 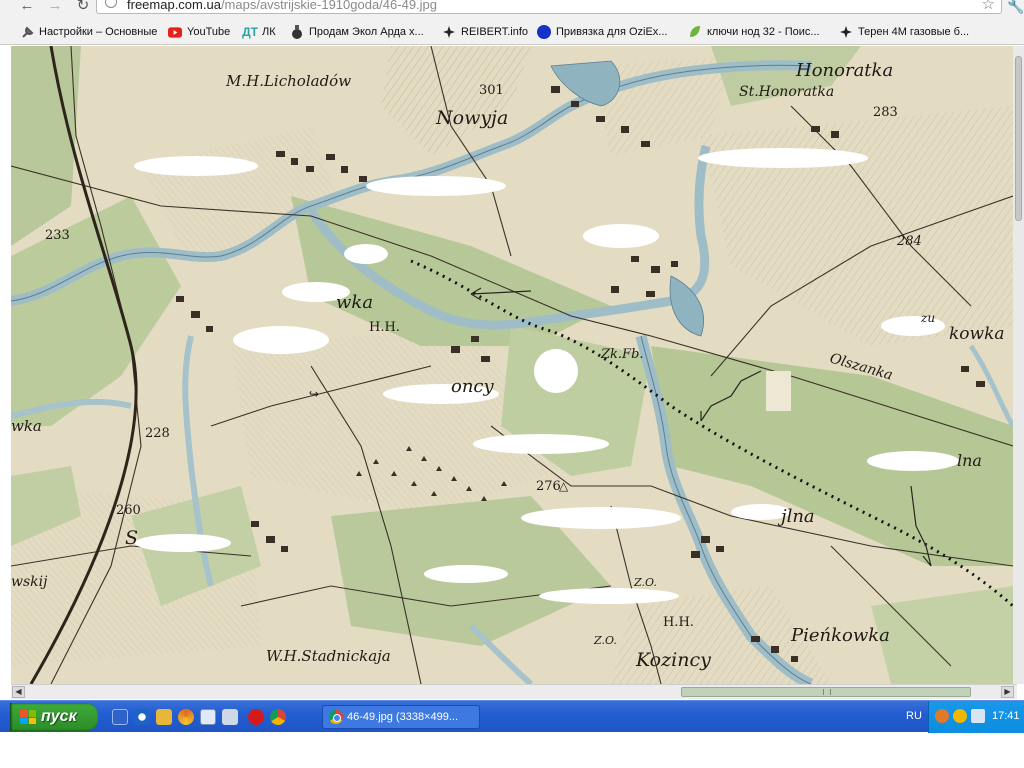 I want to click on mouse-cursor-icon: ↪, so click(x=314, y=394).